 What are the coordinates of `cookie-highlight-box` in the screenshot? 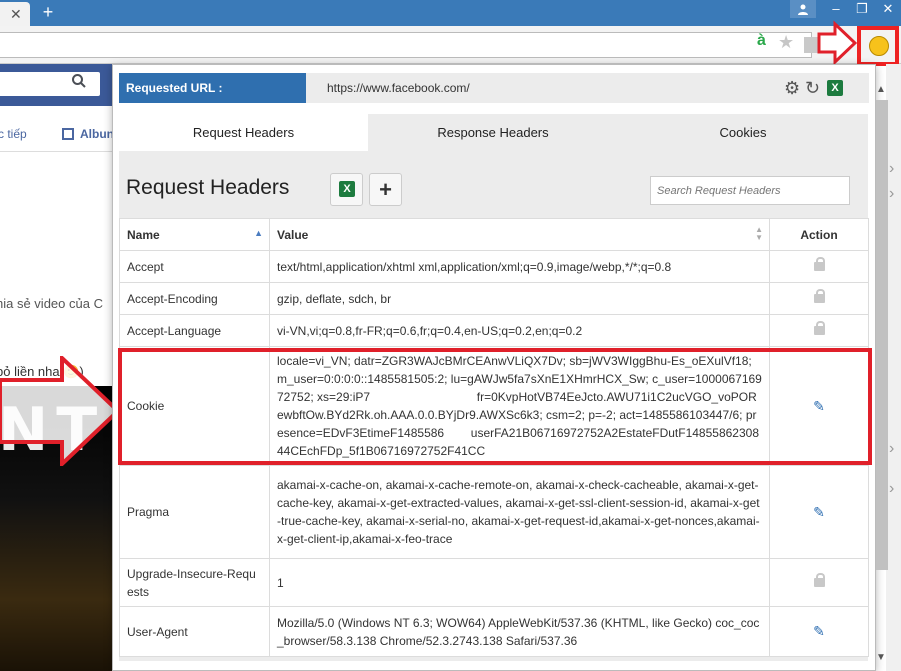 It's located at (495, 406).